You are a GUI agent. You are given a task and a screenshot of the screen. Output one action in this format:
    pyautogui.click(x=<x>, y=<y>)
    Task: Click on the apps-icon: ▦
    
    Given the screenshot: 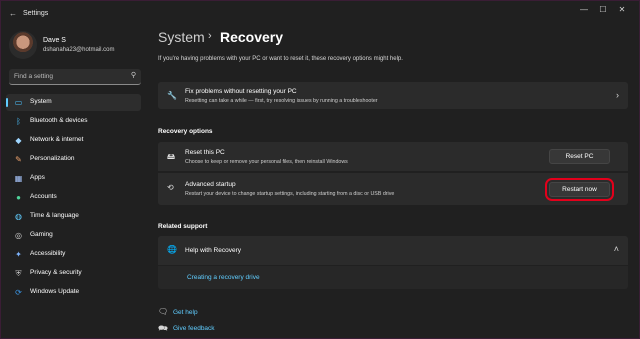 What is the action you would take?
    pyautogui.click(x=18, y=178)
    